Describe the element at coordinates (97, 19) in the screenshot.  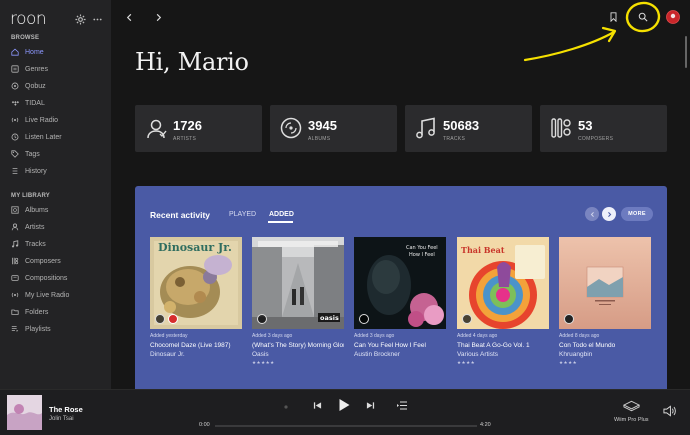
I see `more-options-icon` at that location.